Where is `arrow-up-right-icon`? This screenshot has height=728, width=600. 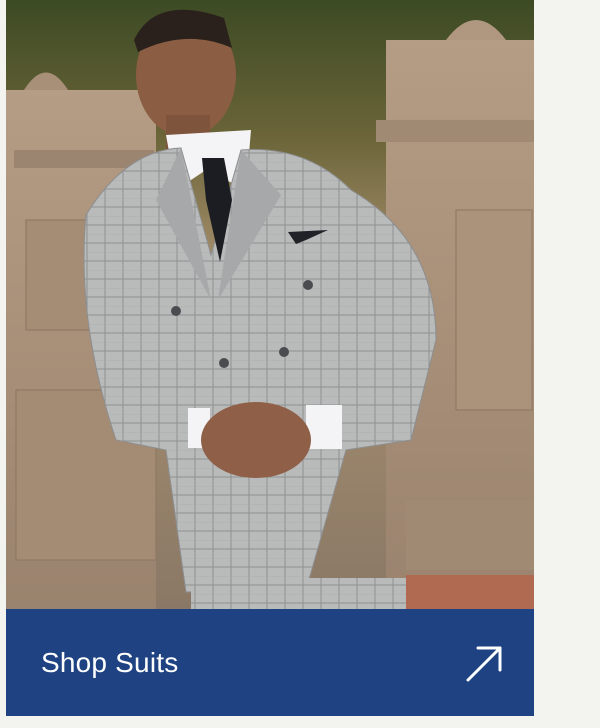
arrow-up-right-icon is located at coordinates (484, 663).